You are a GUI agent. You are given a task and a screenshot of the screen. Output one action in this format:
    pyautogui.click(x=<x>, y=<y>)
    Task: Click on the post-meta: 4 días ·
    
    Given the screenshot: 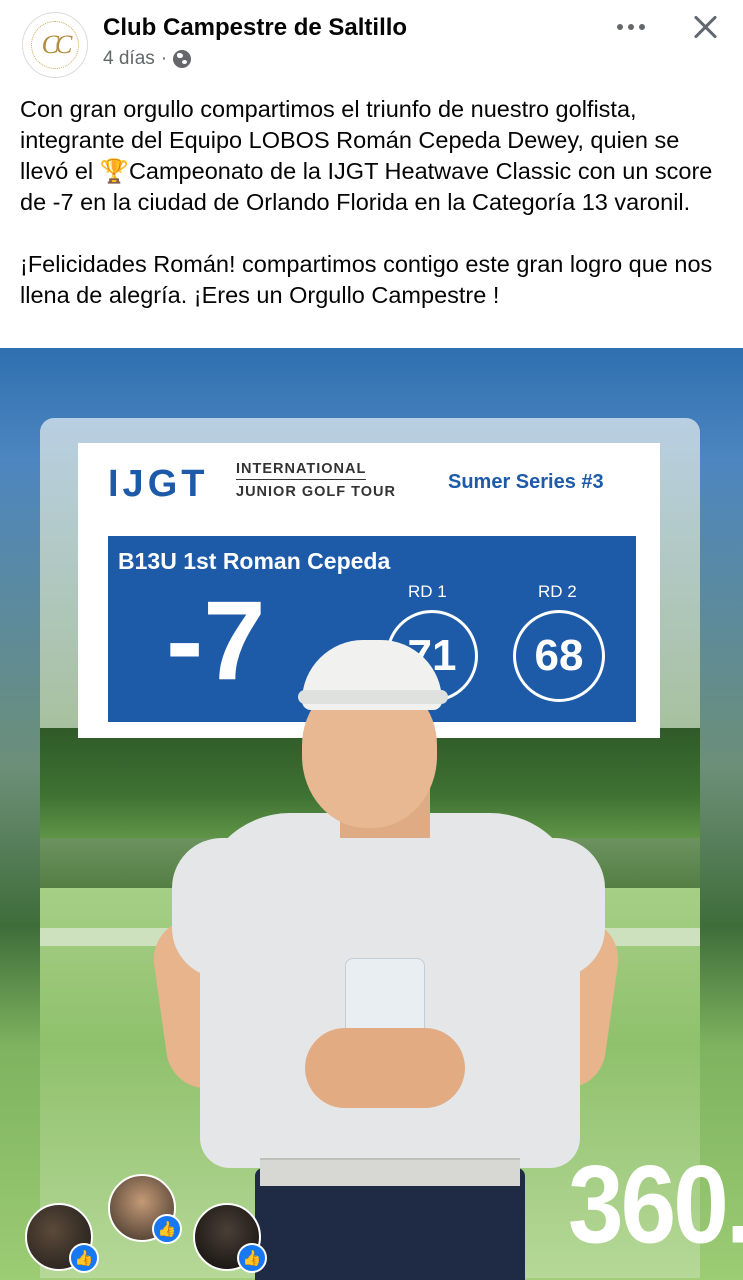 What is the action you would take?
    pyautogui.click(x=147, y=59)
    